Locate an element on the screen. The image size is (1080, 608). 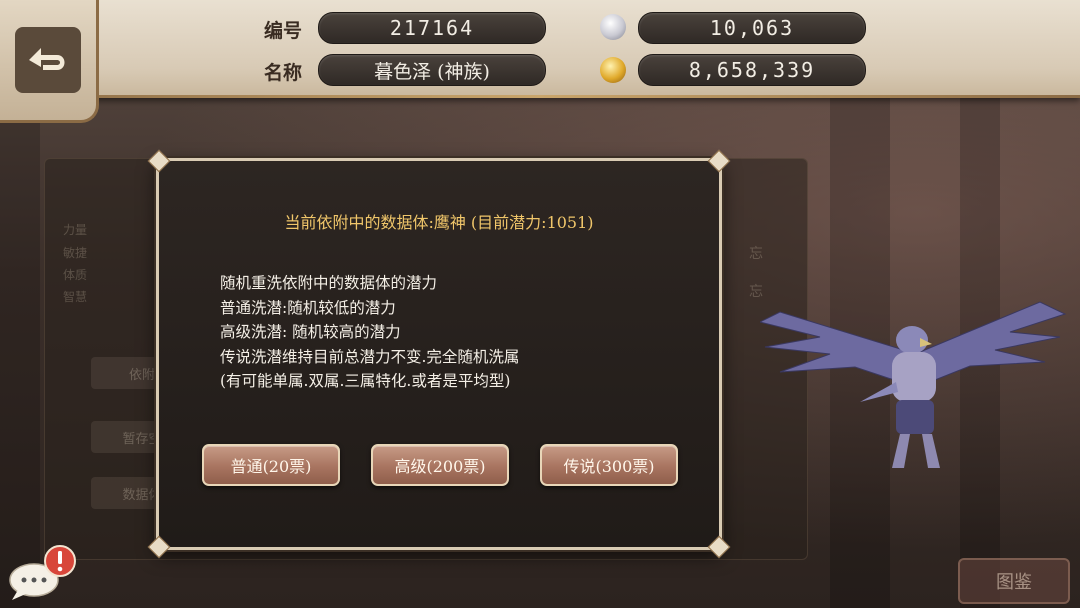
stat-label-wisdom: 智慧 is located at coordinates (75, 297).